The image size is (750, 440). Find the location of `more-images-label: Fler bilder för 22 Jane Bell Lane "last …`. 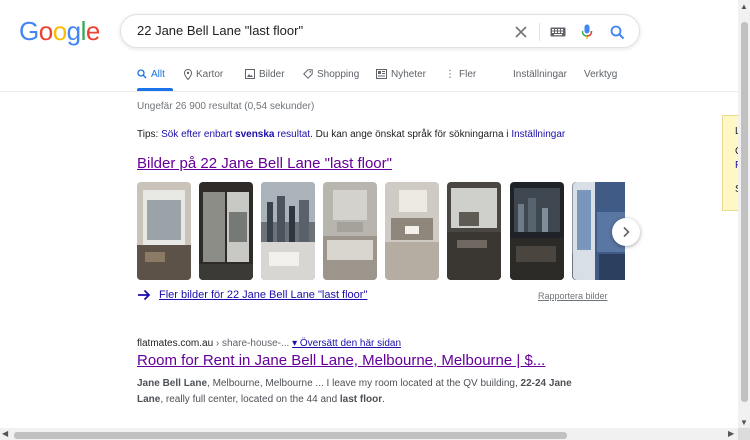

more-images-label: Fler bilder för 22 Jane Bell Lane "last … is located at coordinates (263, 295).